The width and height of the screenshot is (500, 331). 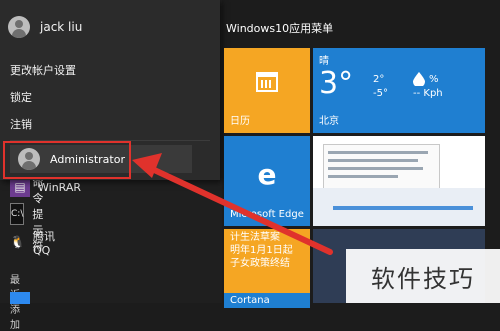 I want to click on tile-label: Cortana, so click(x=250, y=300).